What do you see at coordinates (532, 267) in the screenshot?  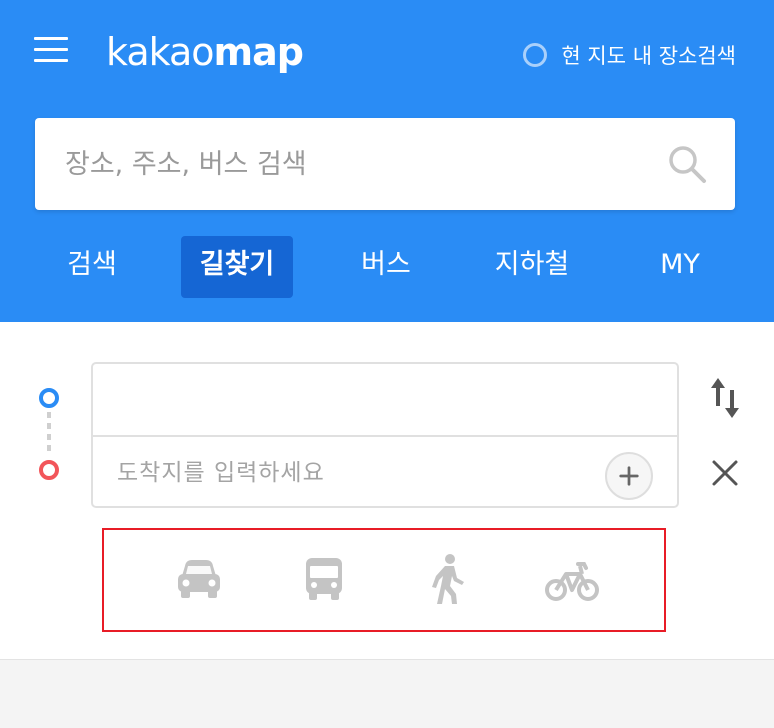 I see `tab-subway: 지하철` at bounding box center [532, 267].